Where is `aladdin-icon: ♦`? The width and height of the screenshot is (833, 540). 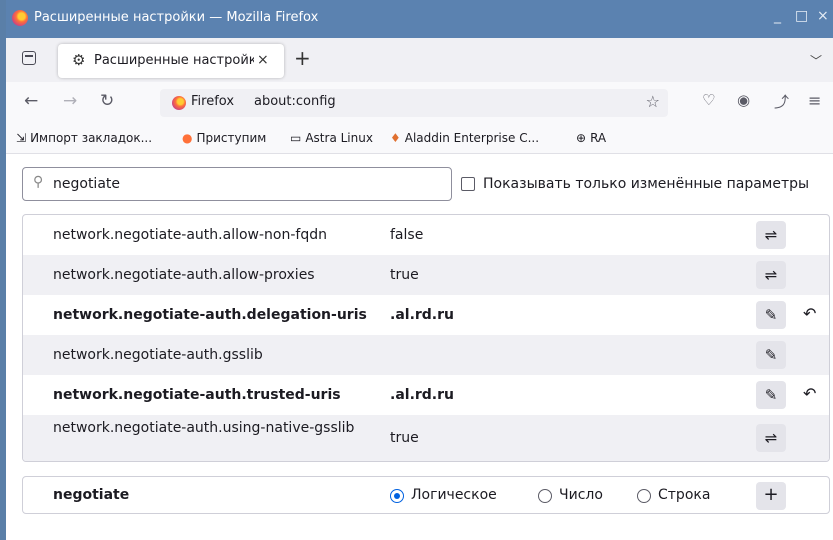 aladdin-icon: ♦ is located at coordinates (395, 138).